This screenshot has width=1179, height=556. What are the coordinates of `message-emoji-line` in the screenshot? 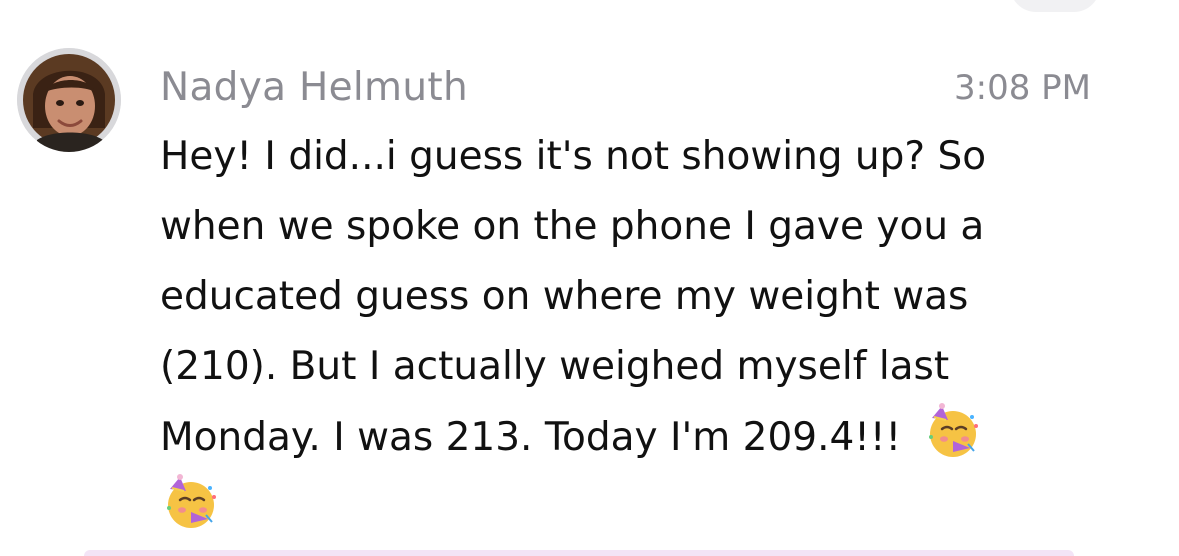 It's located at (620, 508).